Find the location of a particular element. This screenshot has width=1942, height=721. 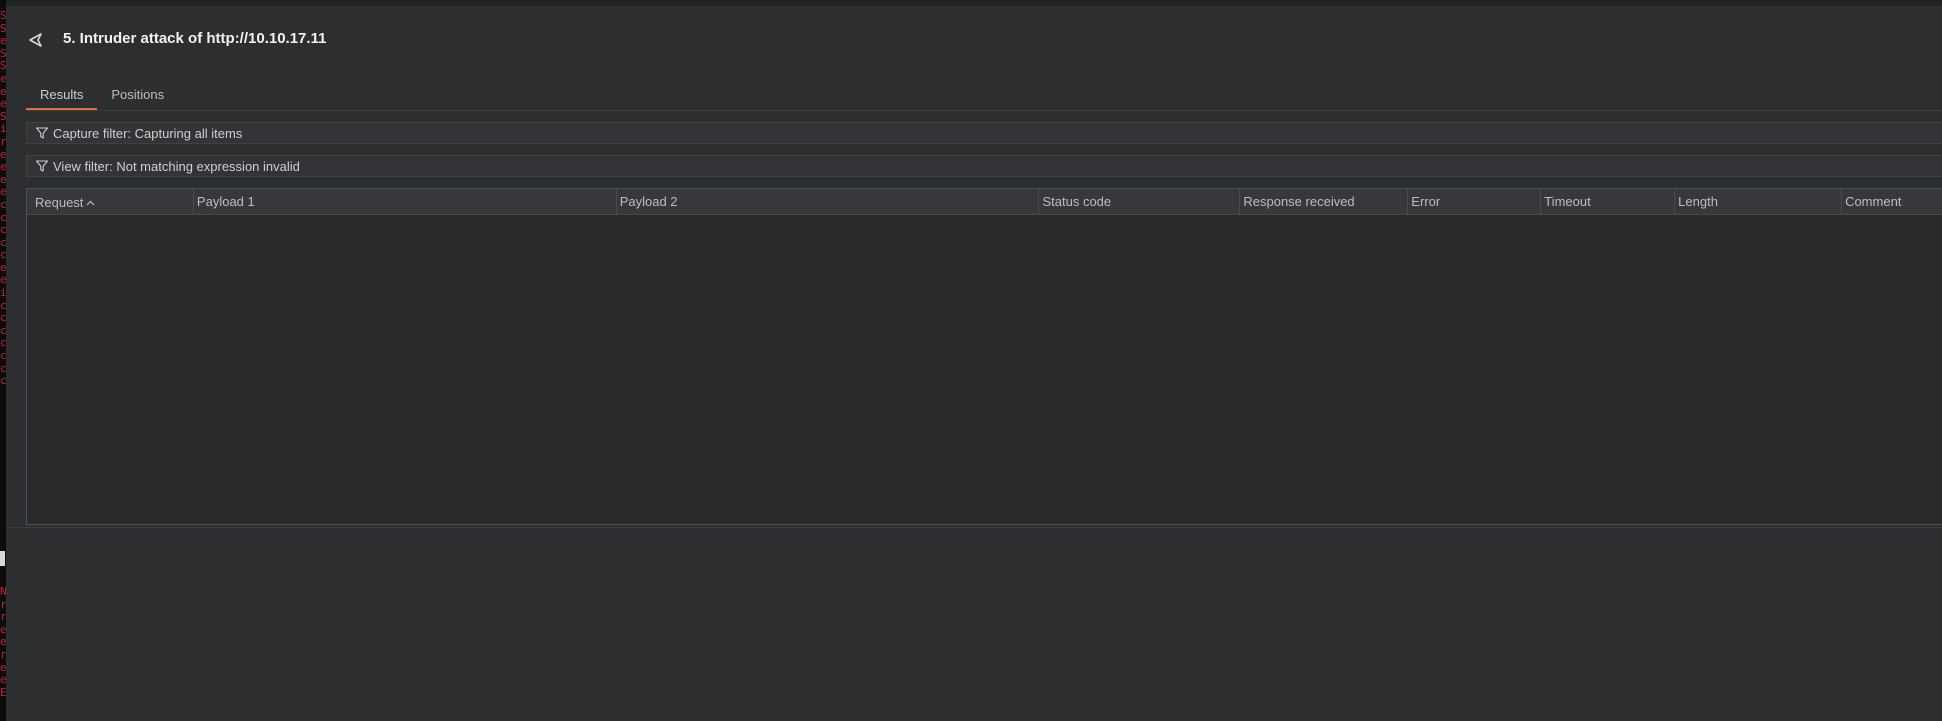

chevron-up-icon is located at coordinates (90, 197).